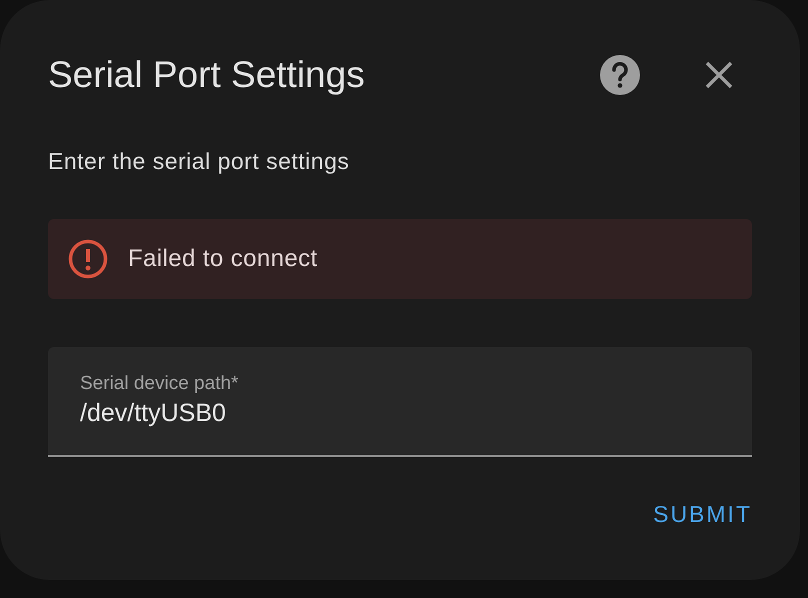  What do you see at coordinates (719, 75) in the screenshot?
I see `close-icon` at bounding box center [719, 75].